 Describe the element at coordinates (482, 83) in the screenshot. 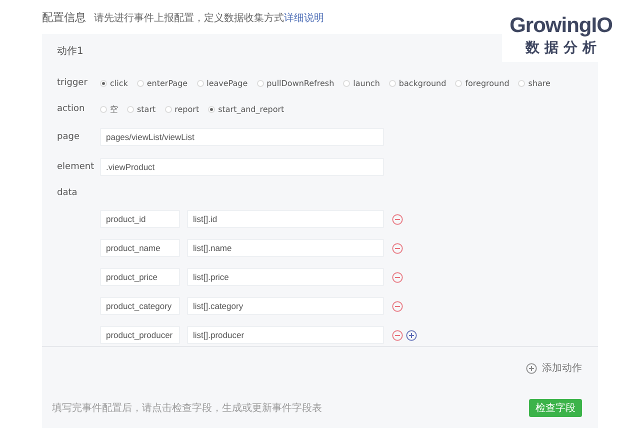

I see `radio-option: foreground` at that location.